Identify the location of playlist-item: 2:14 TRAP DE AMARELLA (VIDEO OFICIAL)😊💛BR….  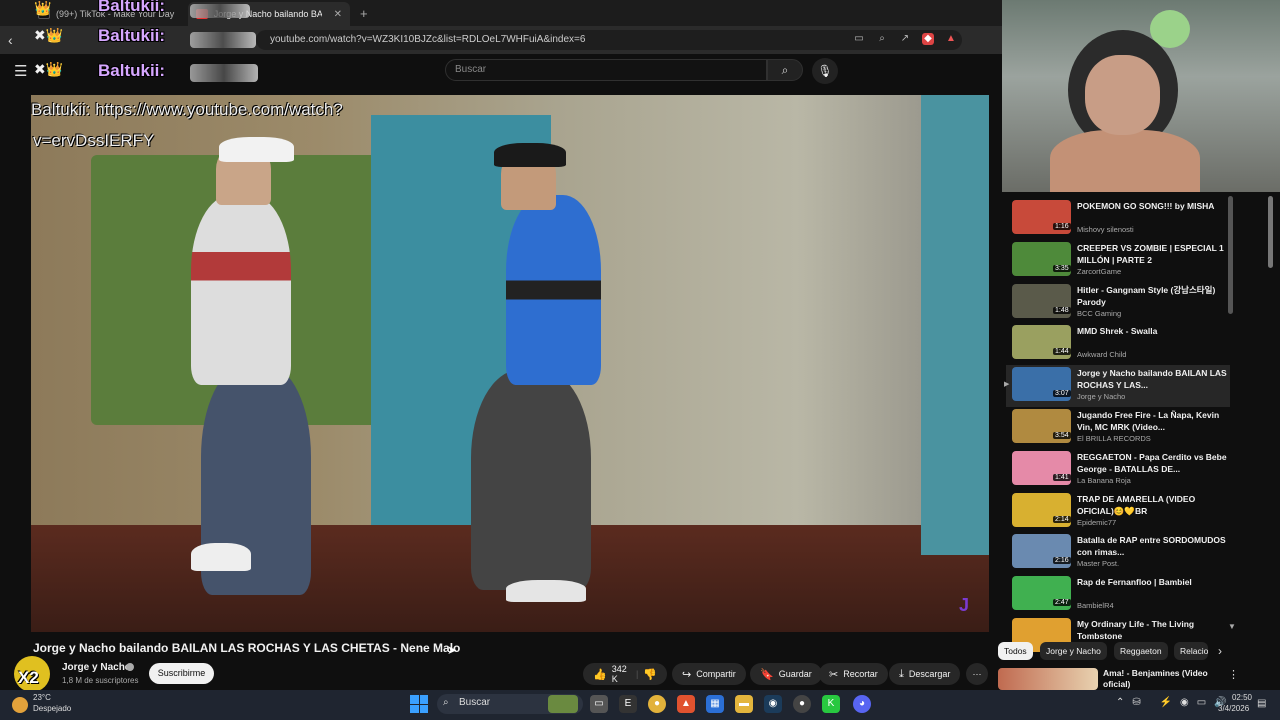
(1118, 512).